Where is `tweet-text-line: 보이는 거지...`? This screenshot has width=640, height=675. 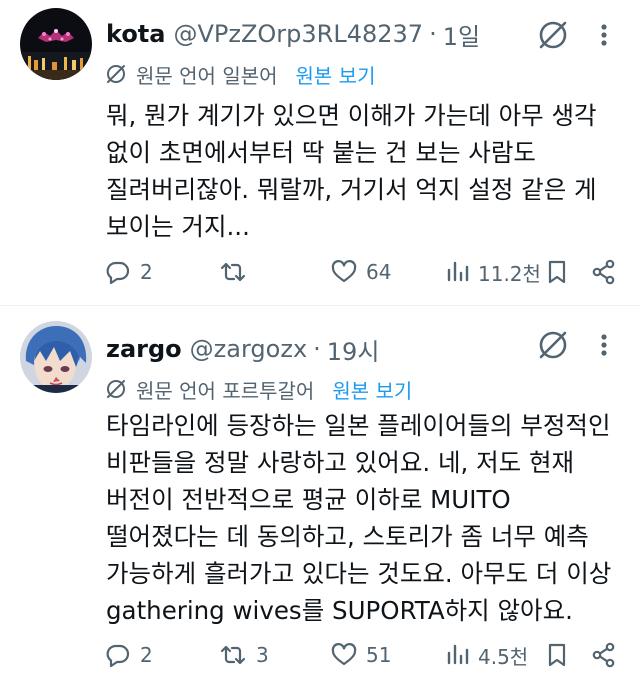
tweet-text-line: 보이는 거지... is located at coordinates (178, 226).